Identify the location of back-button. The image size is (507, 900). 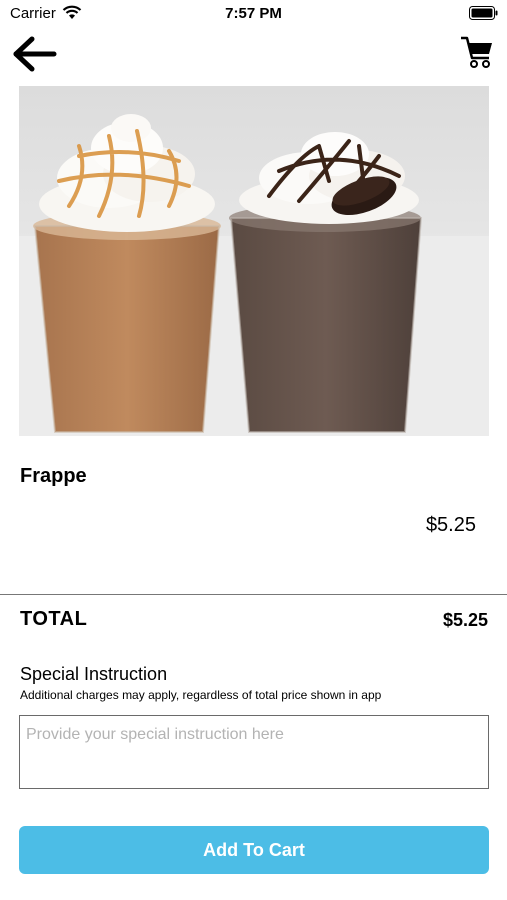
(34, 54).